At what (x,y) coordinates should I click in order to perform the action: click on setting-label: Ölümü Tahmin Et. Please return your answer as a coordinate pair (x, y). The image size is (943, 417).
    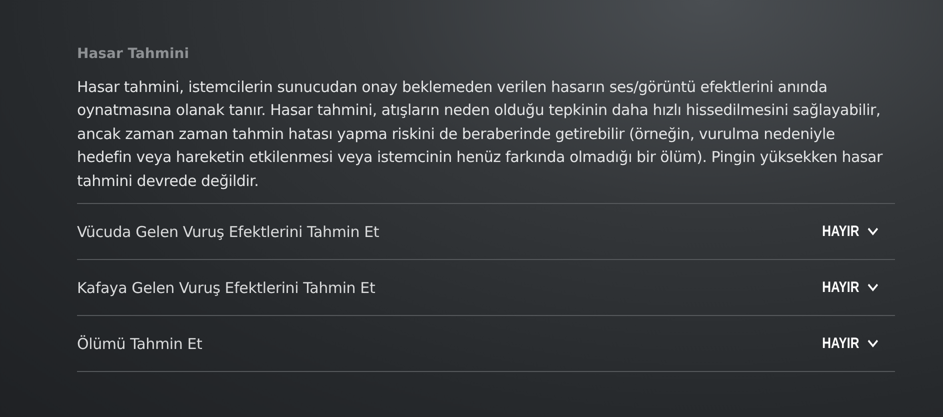
    Looking at the image, I should click on (139, 343).